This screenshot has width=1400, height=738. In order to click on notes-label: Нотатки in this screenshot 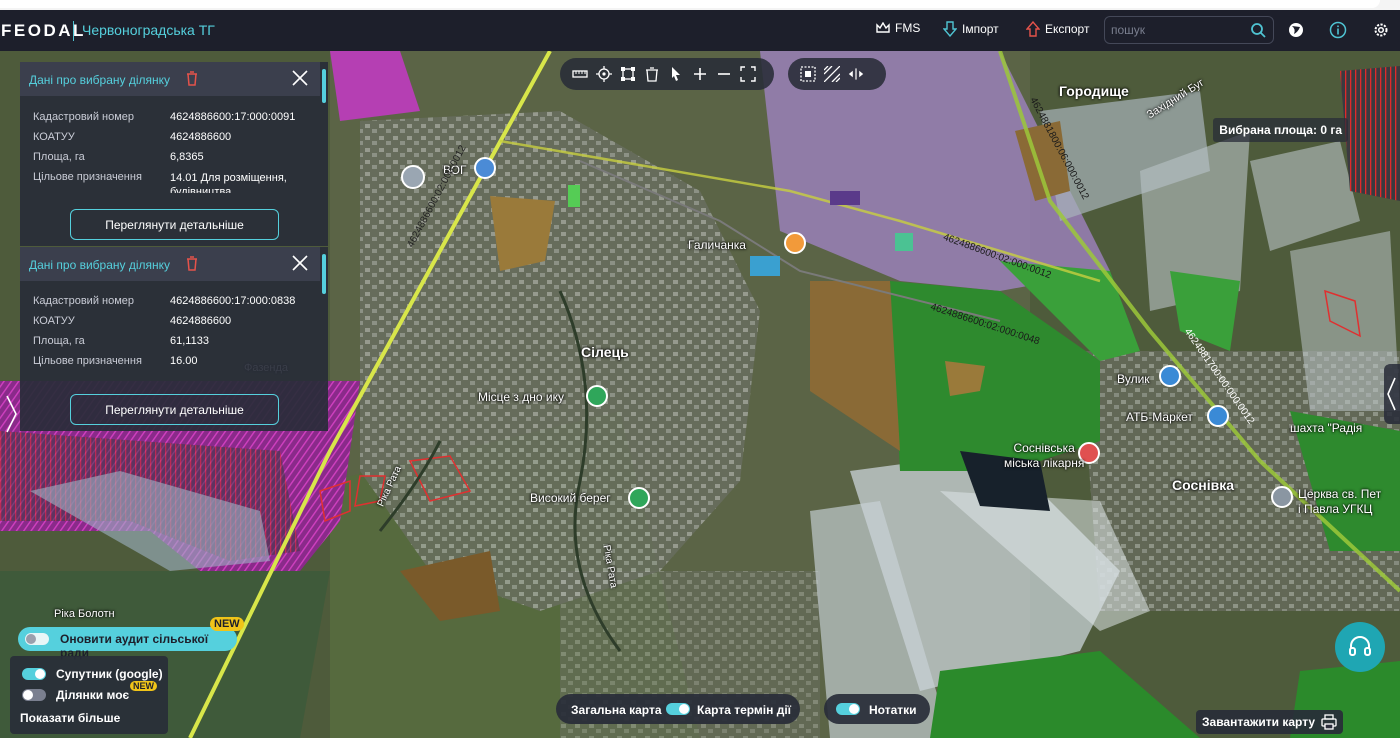, I will do `click(893, 710)`.